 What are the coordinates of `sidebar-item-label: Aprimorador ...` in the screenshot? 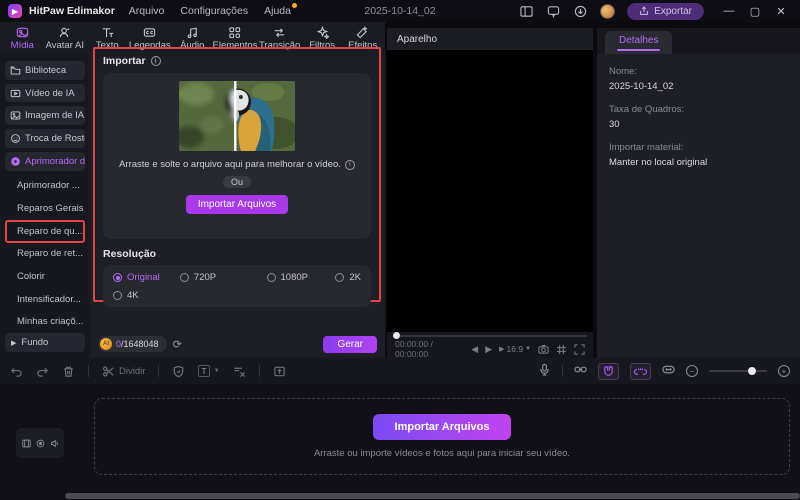 It's located at (48, 186).